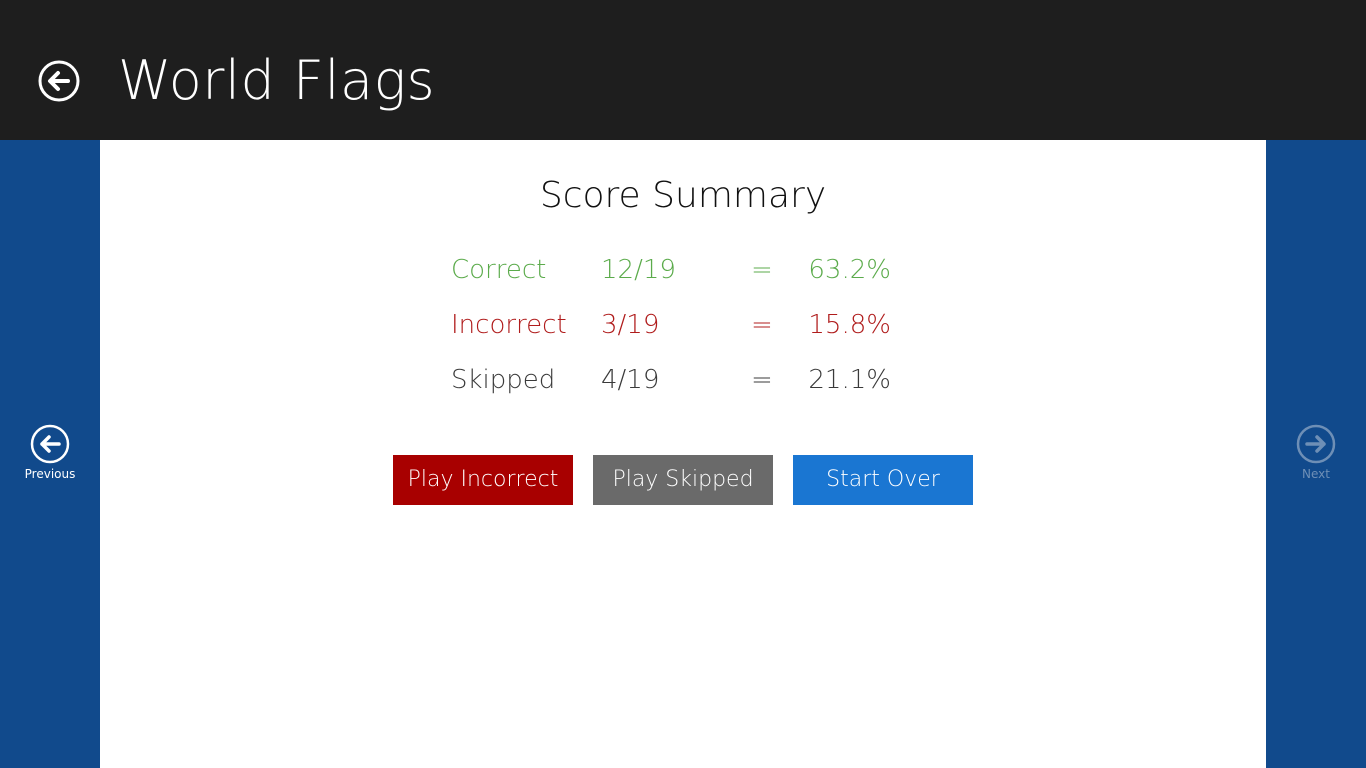 The width and height of the screenshot is (1366, 768). What do you see at coordinates (1316, 444) in the screenshot?
I see `next-arrow-icon` at bounding box center [1316, 444].